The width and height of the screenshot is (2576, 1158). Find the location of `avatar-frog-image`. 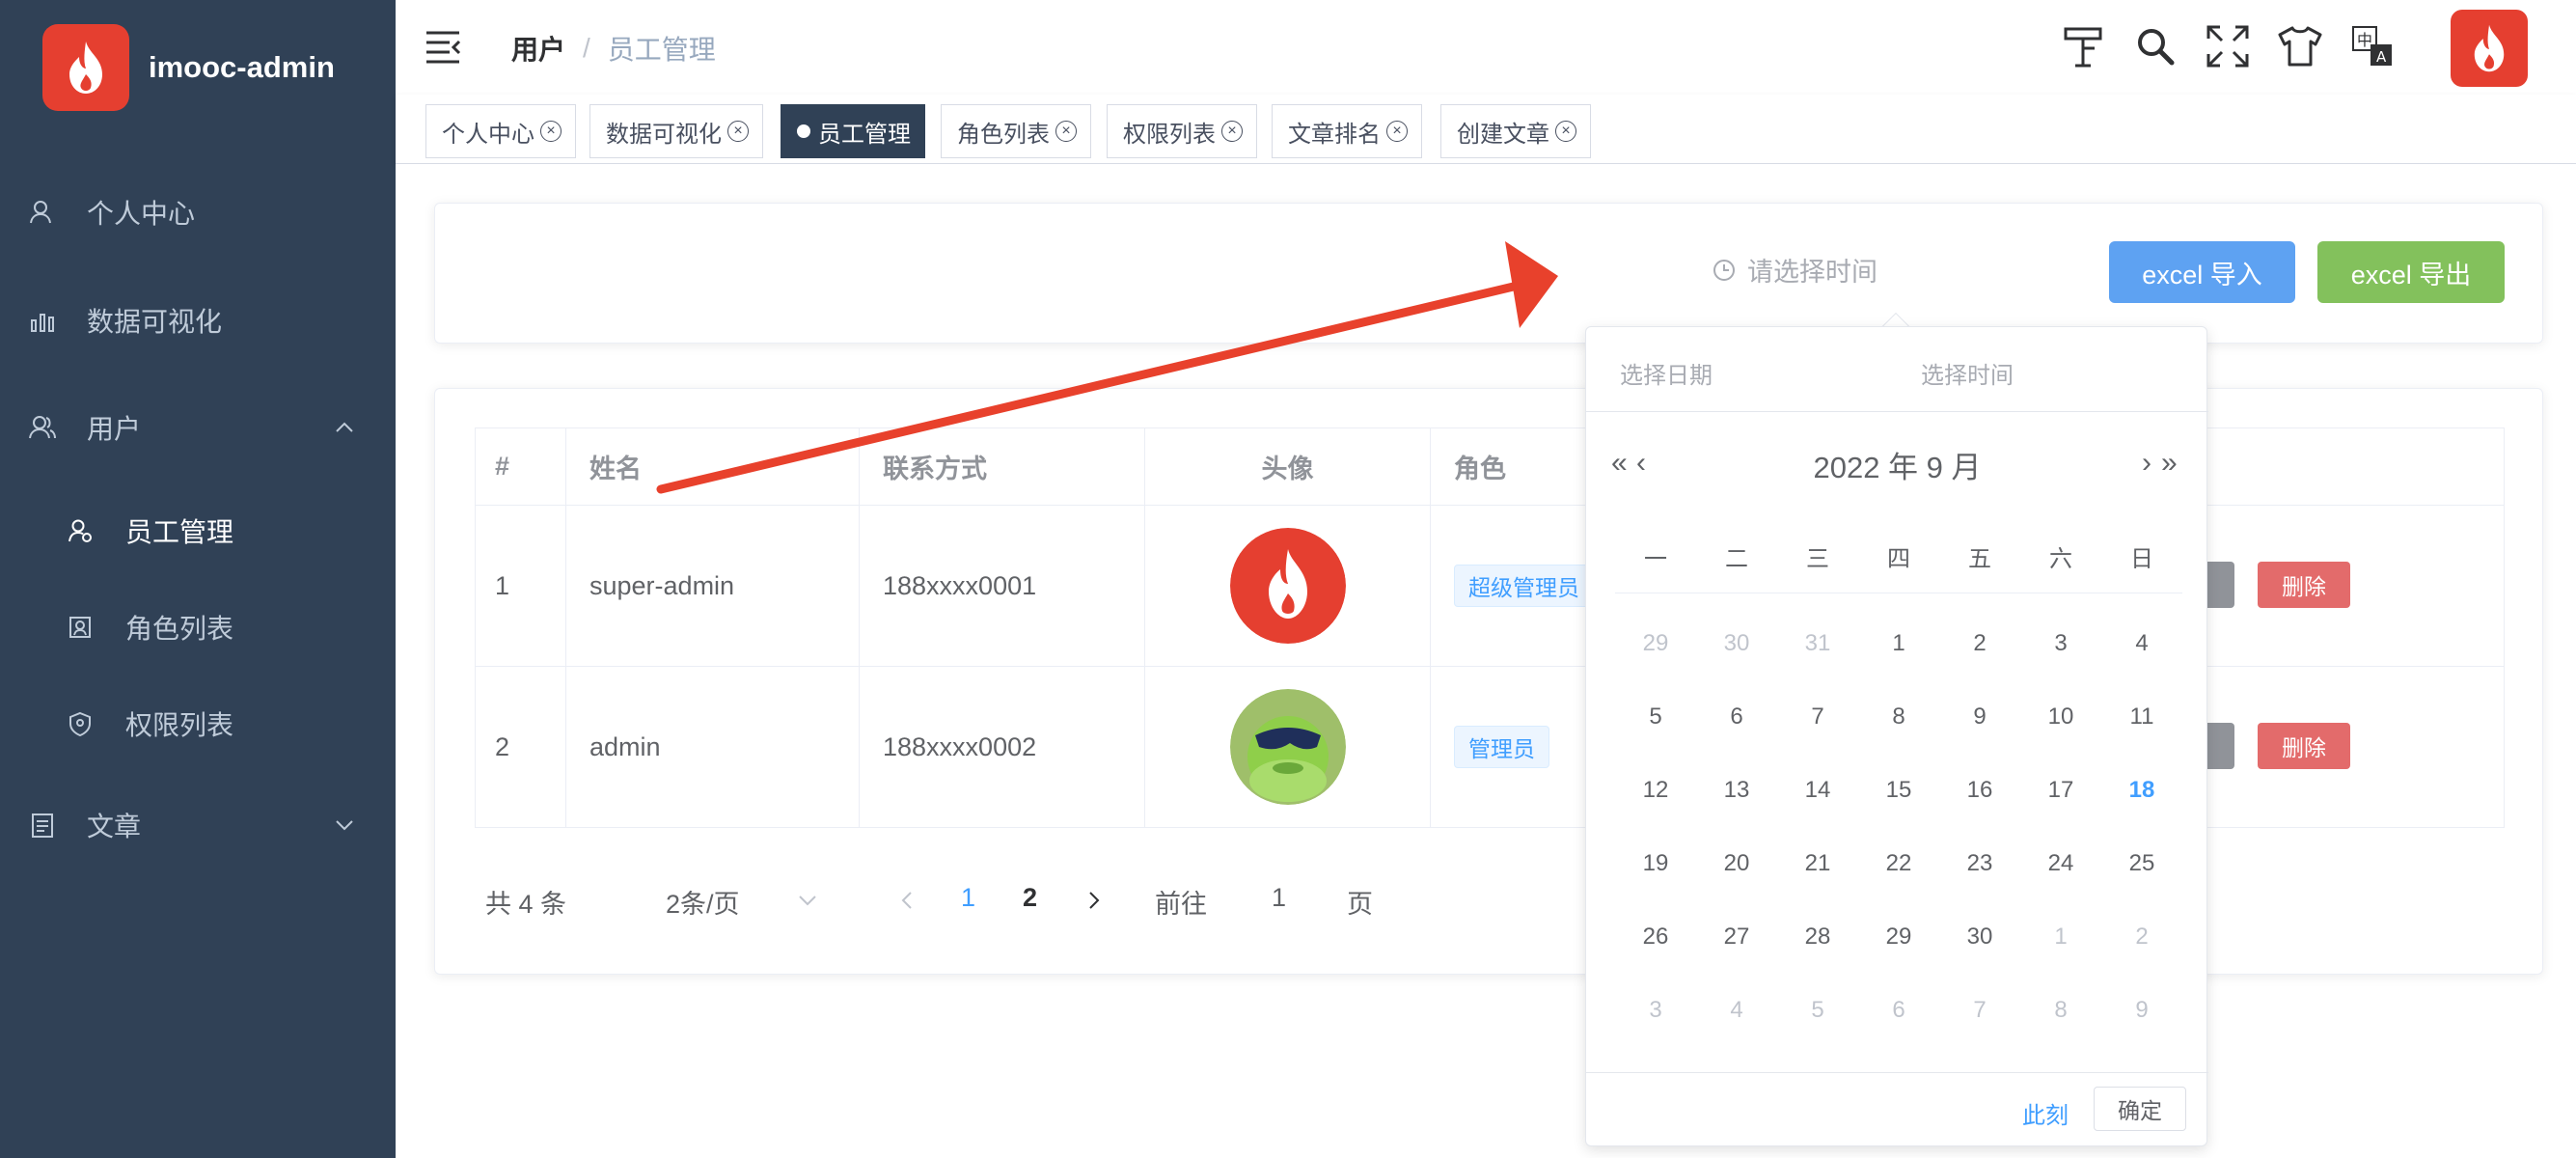

avatar-frog-image is located at coordinates (1287, 747).